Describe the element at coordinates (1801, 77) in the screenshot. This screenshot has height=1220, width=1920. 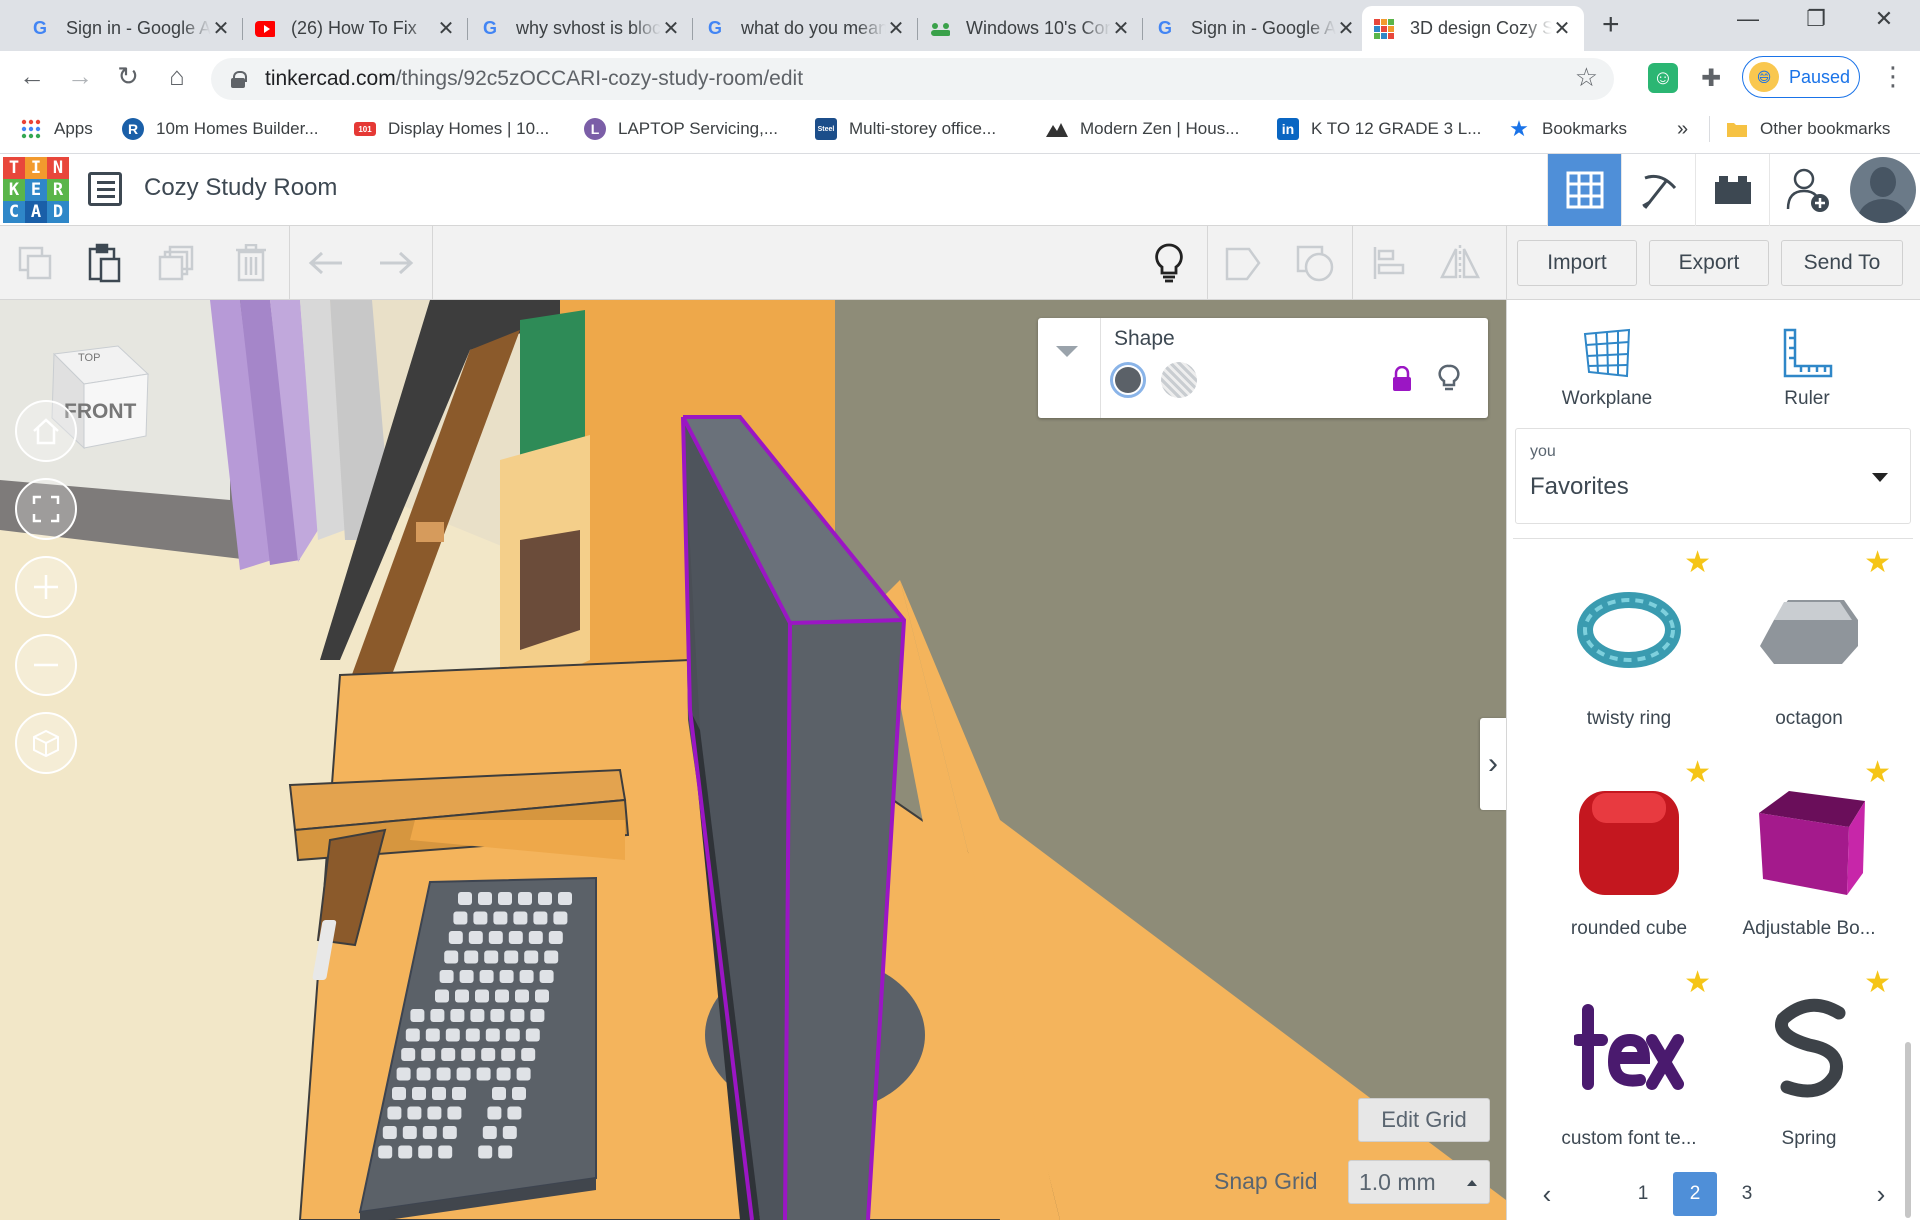
I see `profile-paused-button: 😄 Paused` at that location.